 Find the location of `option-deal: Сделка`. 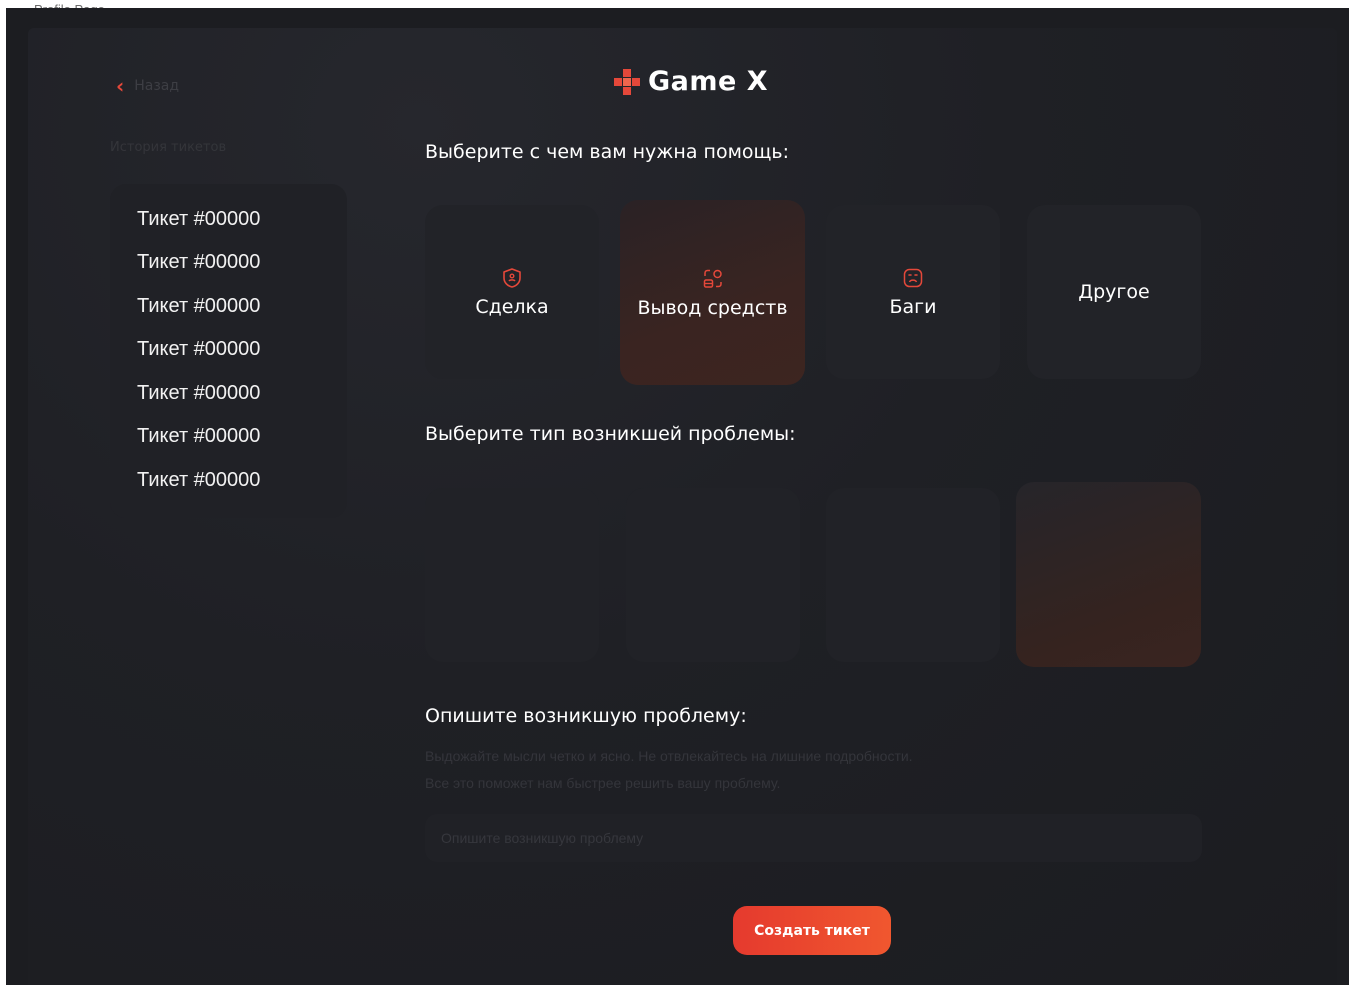

option-deal: Сделка is located at coordinates (512, 292).